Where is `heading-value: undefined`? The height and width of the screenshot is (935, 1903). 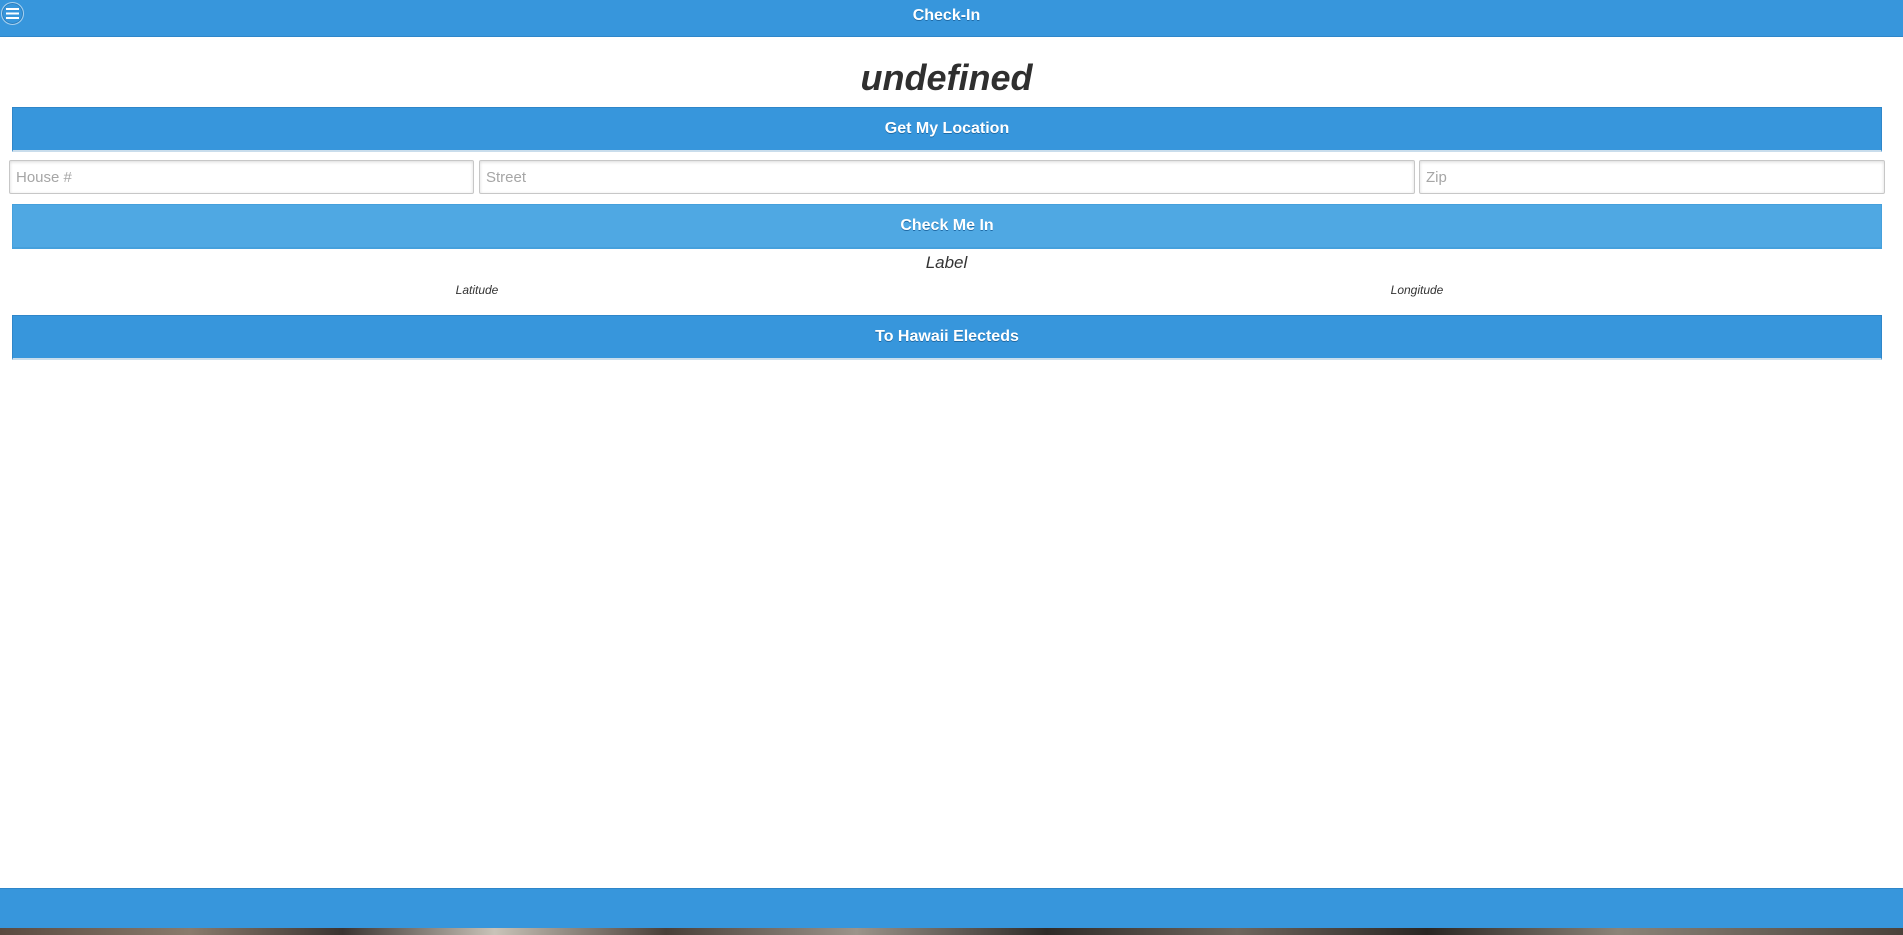
heading-value: undefined is located at coordinates (946, 77).